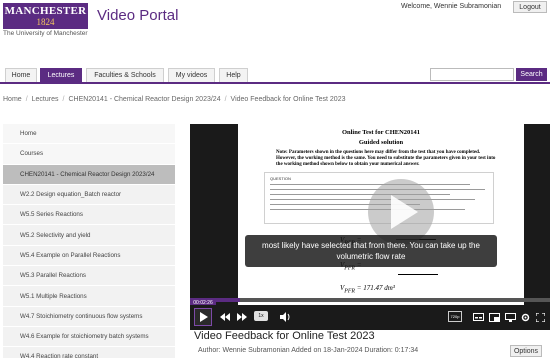  What do you see at coordinates (89, 256) in the screenshot?
I see `sidebar-item-video: W5.4 Example on Parallel Reactions` at bounding box center [89, 256].